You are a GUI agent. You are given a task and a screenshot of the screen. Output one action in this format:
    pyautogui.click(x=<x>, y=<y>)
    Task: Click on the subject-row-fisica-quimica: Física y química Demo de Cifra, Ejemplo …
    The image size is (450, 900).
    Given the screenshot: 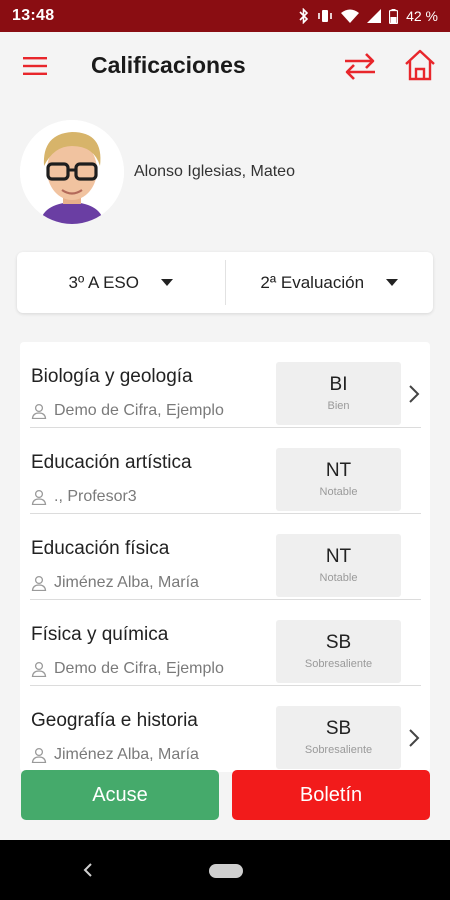 What is the action you would take?
    pyautogui.click(x=225, y=643)
    